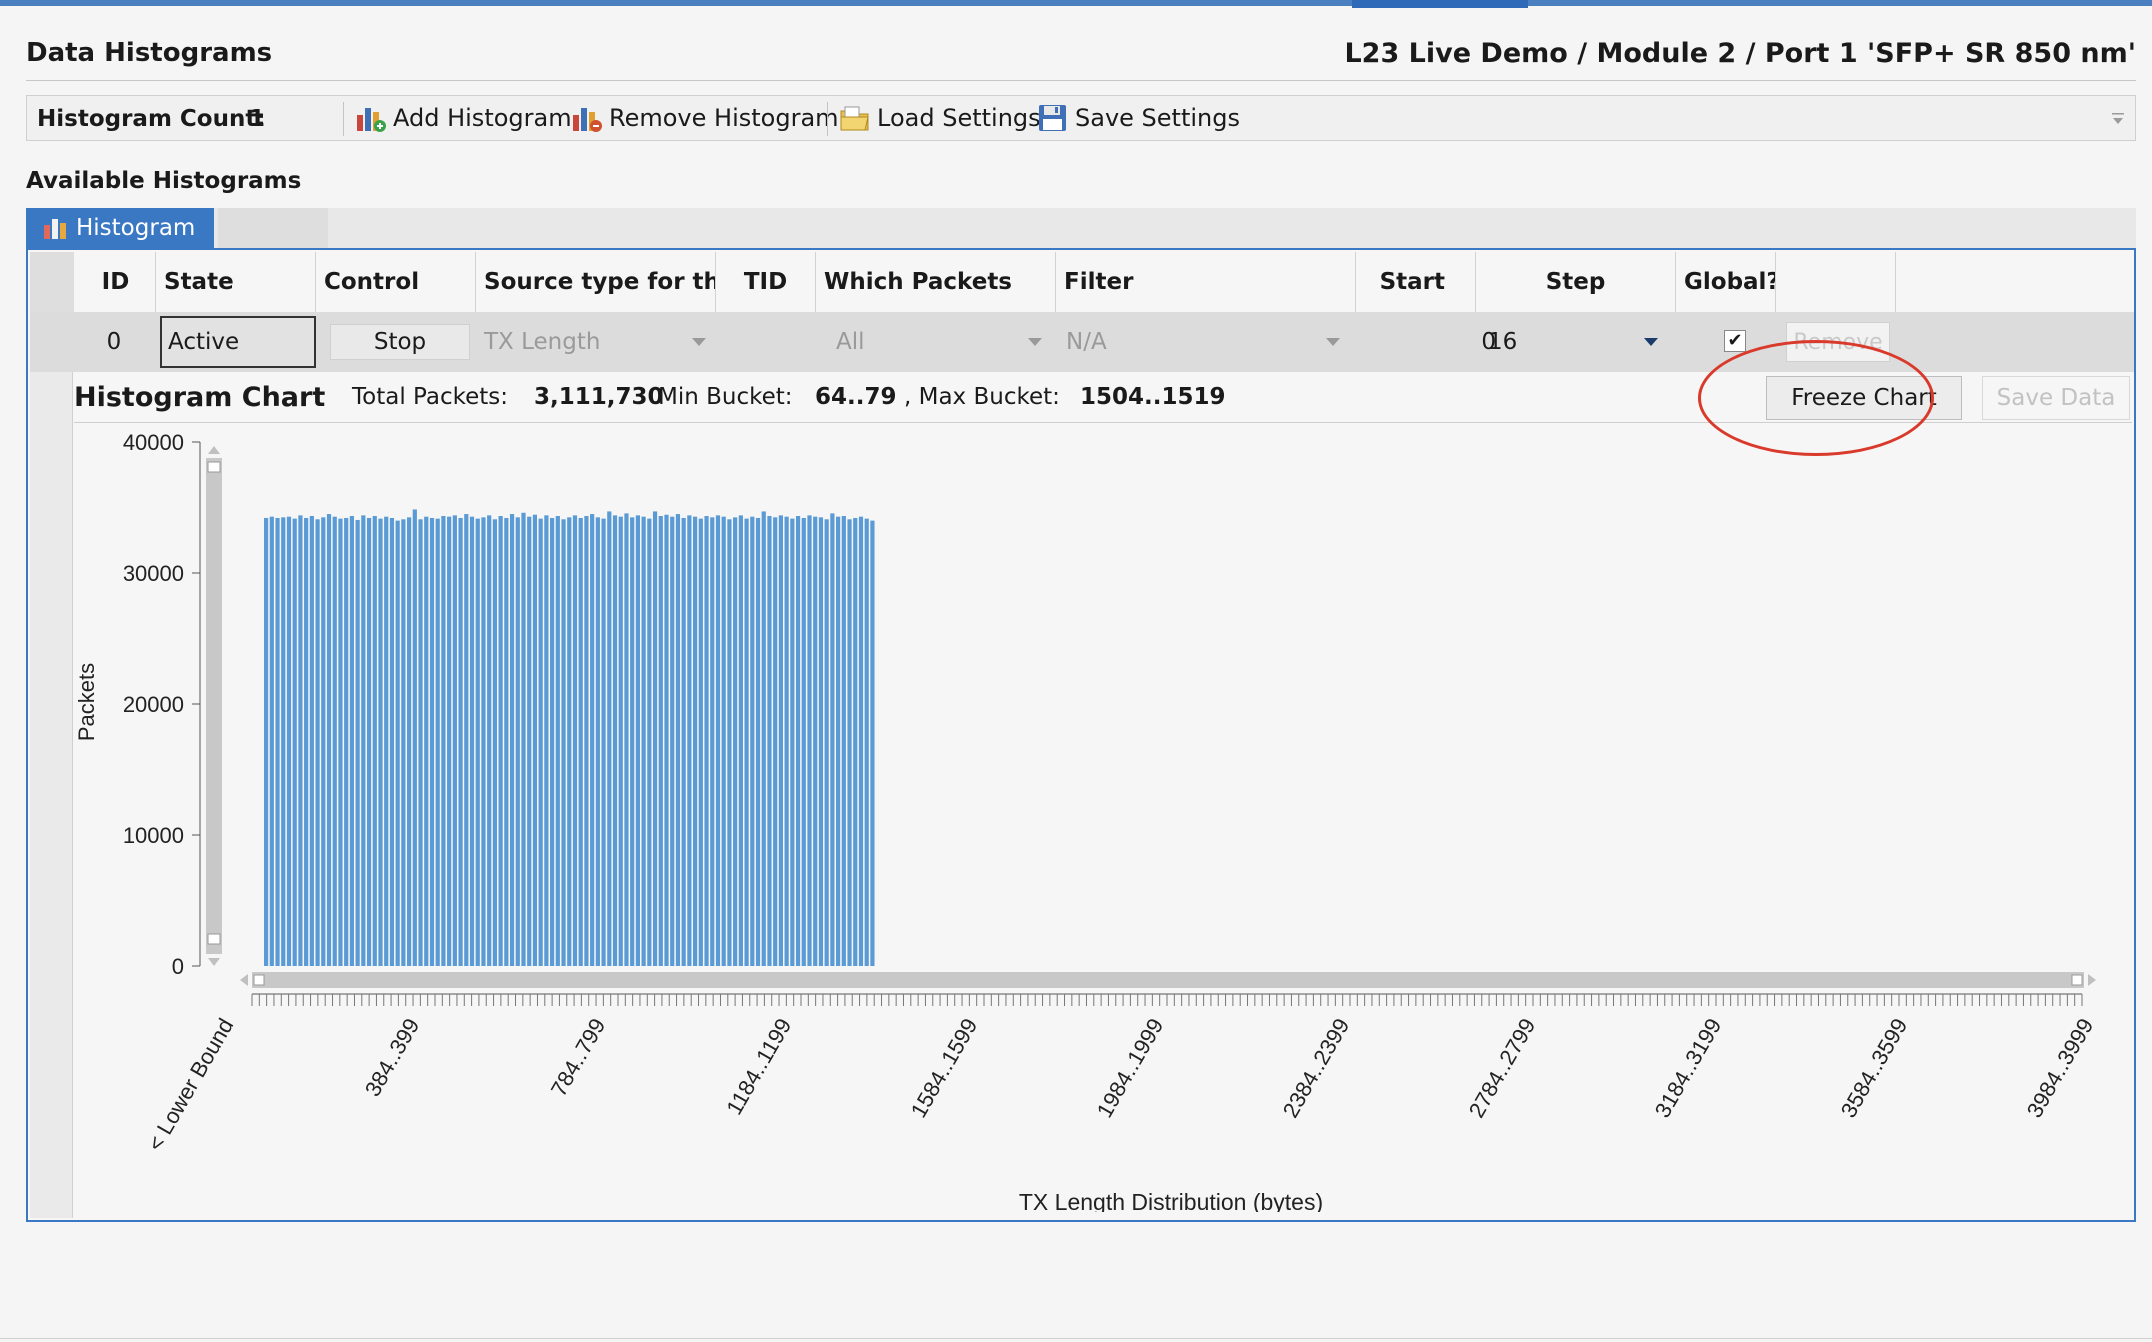 This screenshot has height=1342, width=2152. Describe the element at coordinates (916, 342) in the screenshot. I see `which-packets-dropdown: All` at that location.